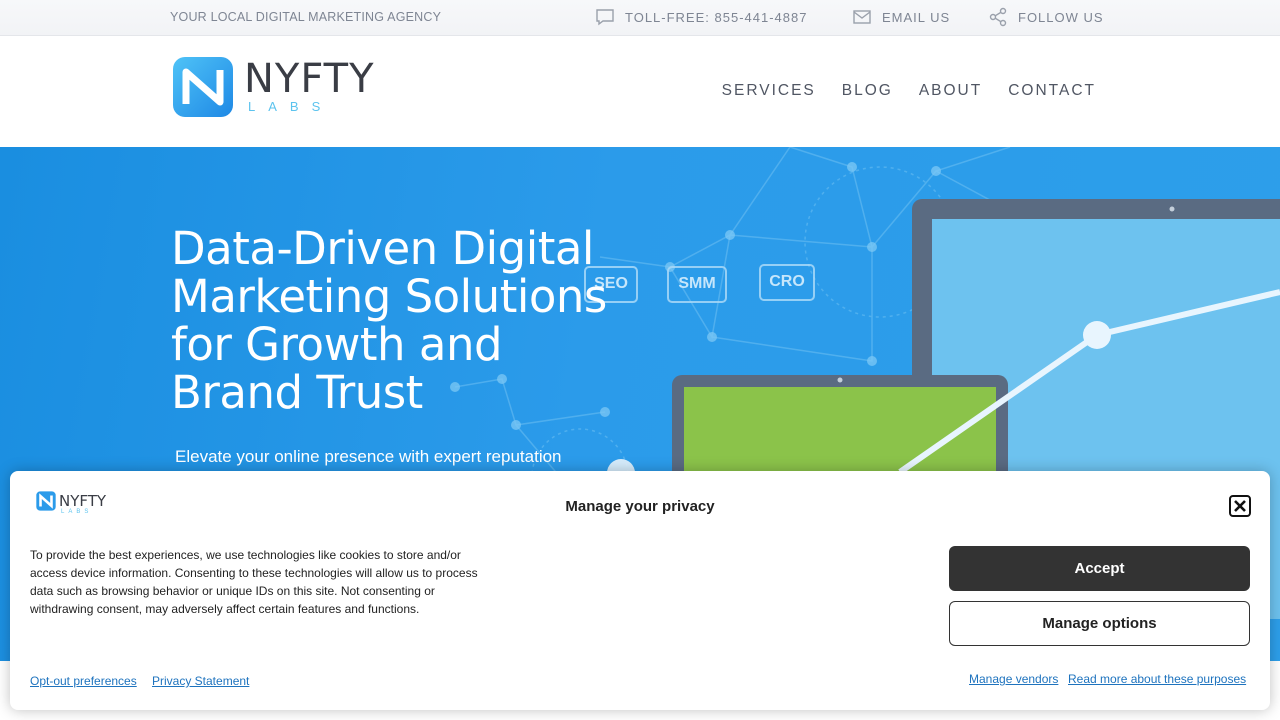  What do you see at coordinates (200, 681) in the screenshot?
I see `privacy-statement-link: Privacy Statement` at bounding box center [200, 681].